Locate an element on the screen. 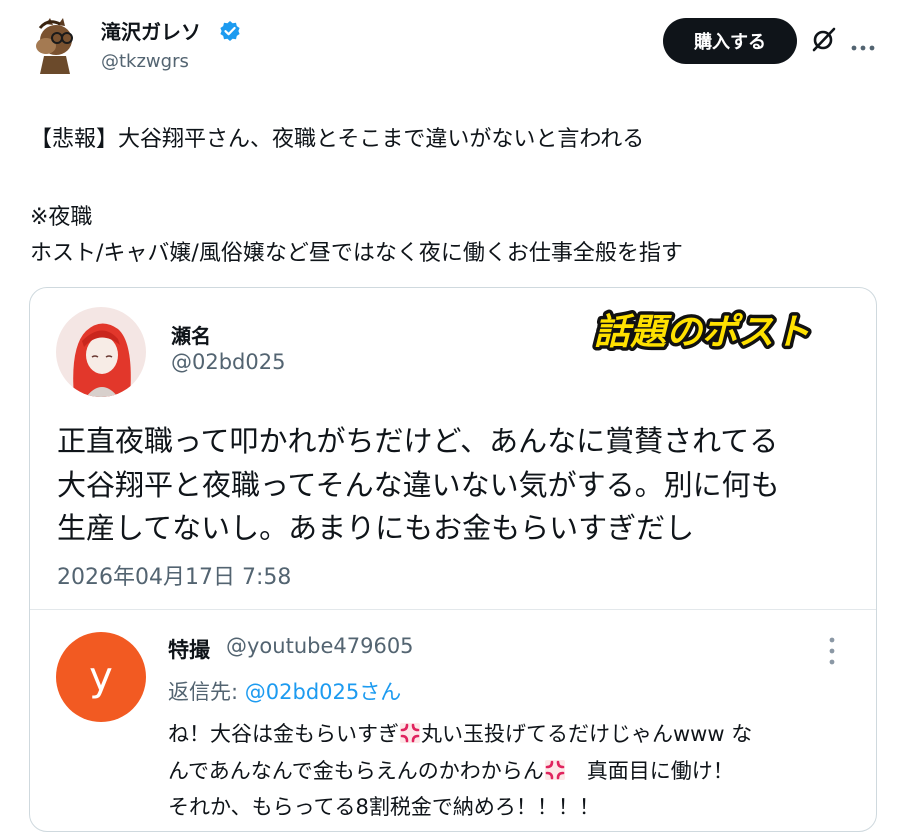 The height and width of the screenshot is (839, 904). more-vertical-icon is located at coordinates (832, 651).